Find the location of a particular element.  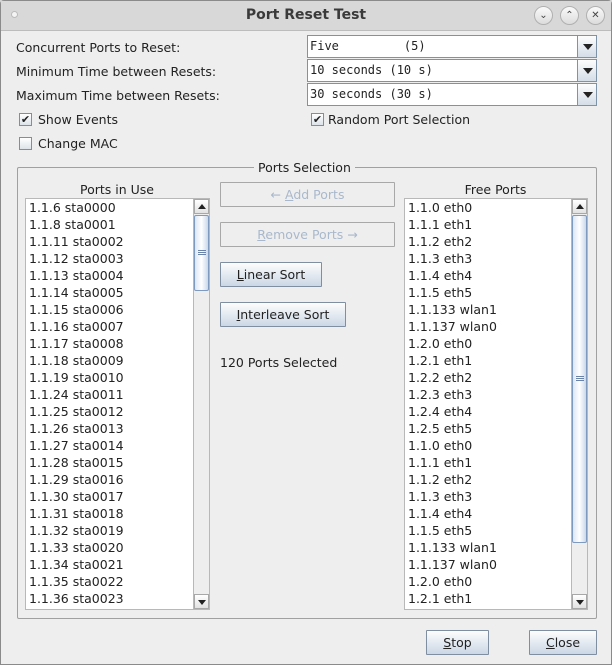

min-time-label: Minimum Time between Resets: is located at coordinates (116, 71).